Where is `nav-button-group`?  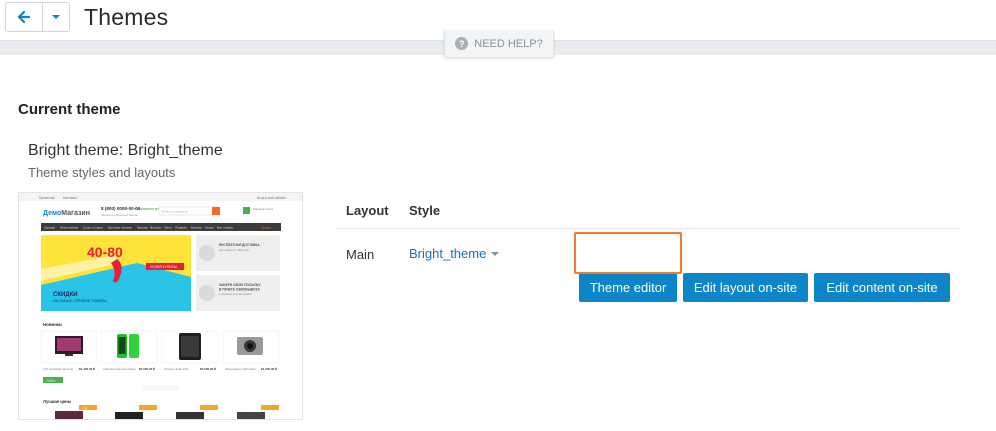 nav-button-group is located at coordinates (37, 17).